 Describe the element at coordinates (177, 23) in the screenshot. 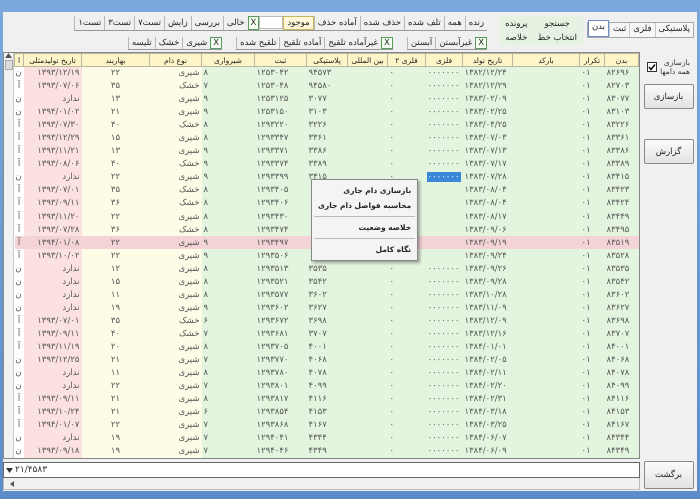

I see `filter-option: زایش` at that location.